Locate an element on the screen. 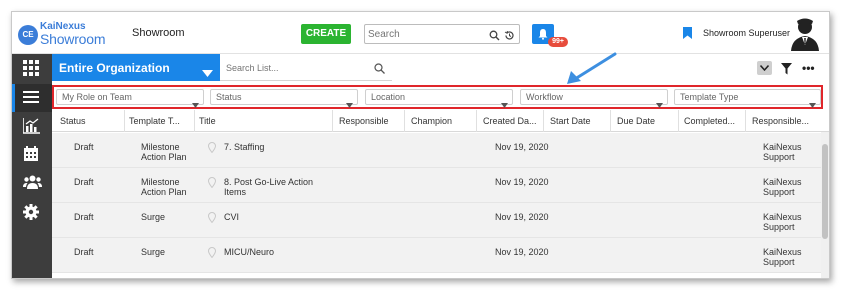 The height and width of the screenshot is (292, 841). column-header-champion: Champion is located at coordinates (442, 121).